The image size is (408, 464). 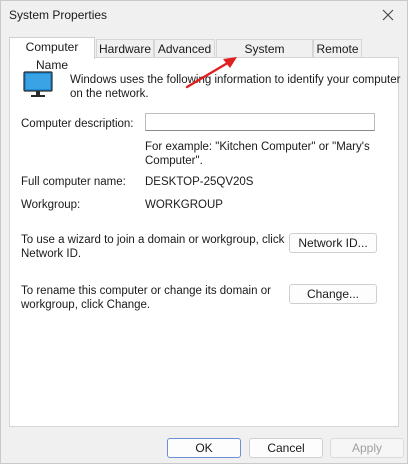 I want to click on tab-remote: Remote, so click(x=337, y=48).